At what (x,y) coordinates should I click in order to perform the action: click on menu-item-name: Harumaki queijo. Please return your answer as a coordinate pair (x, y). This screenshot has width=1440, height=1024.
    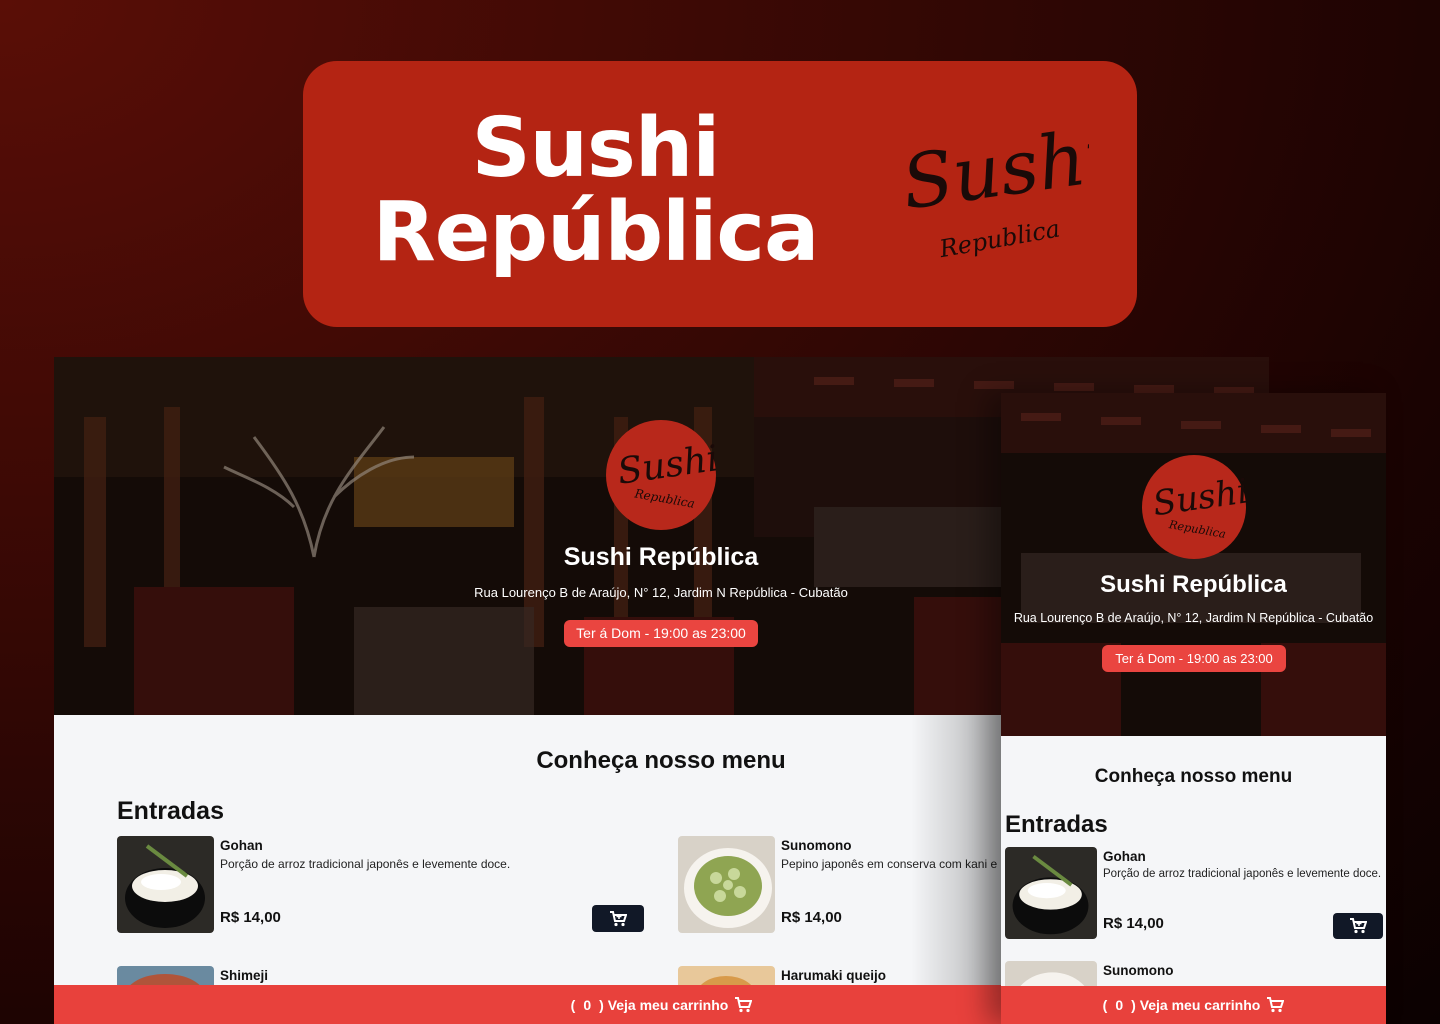
    Looking at the image, I should click on (834, 975).